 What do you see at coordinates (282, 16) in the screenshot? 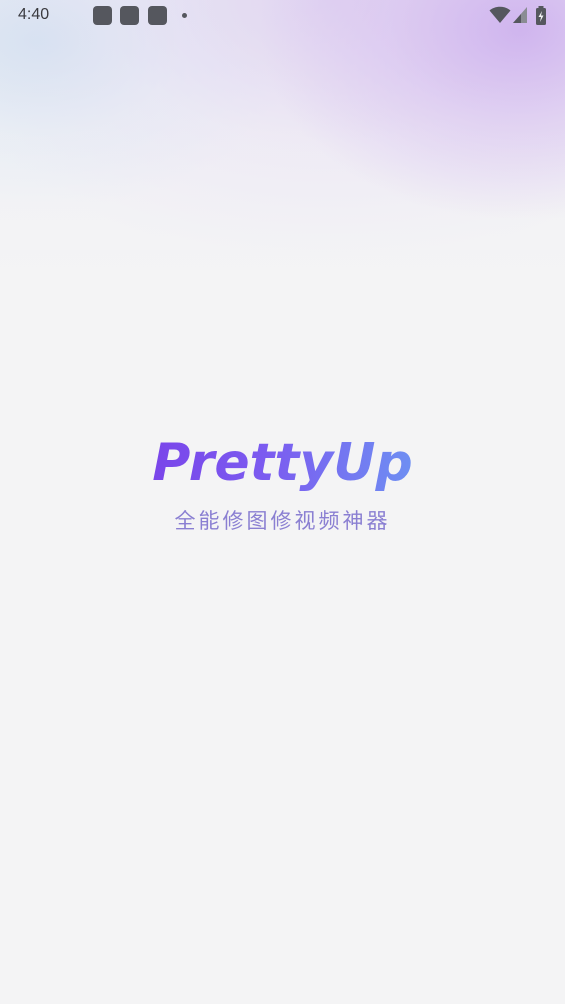
I see `status-bar: 4:40` at bounding box center [282, 16].